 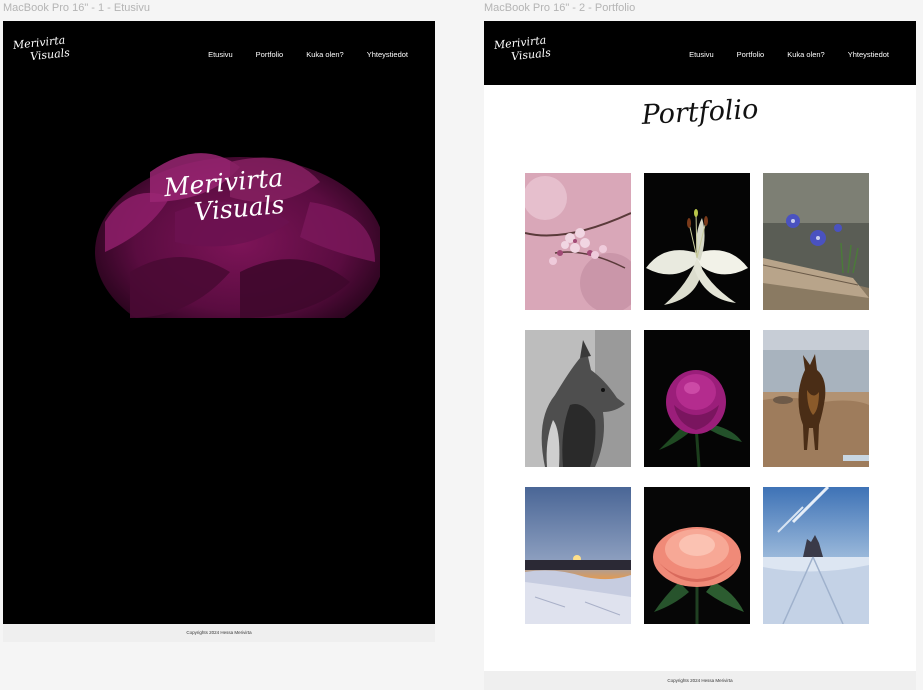 What do you see at coordinates (560, 8) in the screenshot?
I see `frame-label-portfolio: MacBook Pro 16" - 2 - Portfolio` at bounding box center [560, 8].